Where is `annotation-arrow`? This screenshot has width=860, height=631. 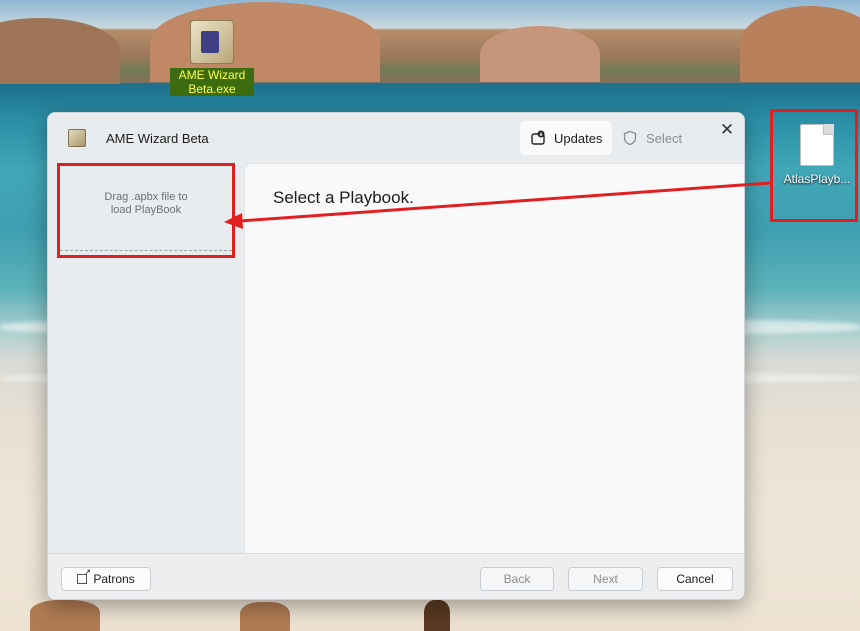 annotation-arrow is located at coordinates (497, 205).